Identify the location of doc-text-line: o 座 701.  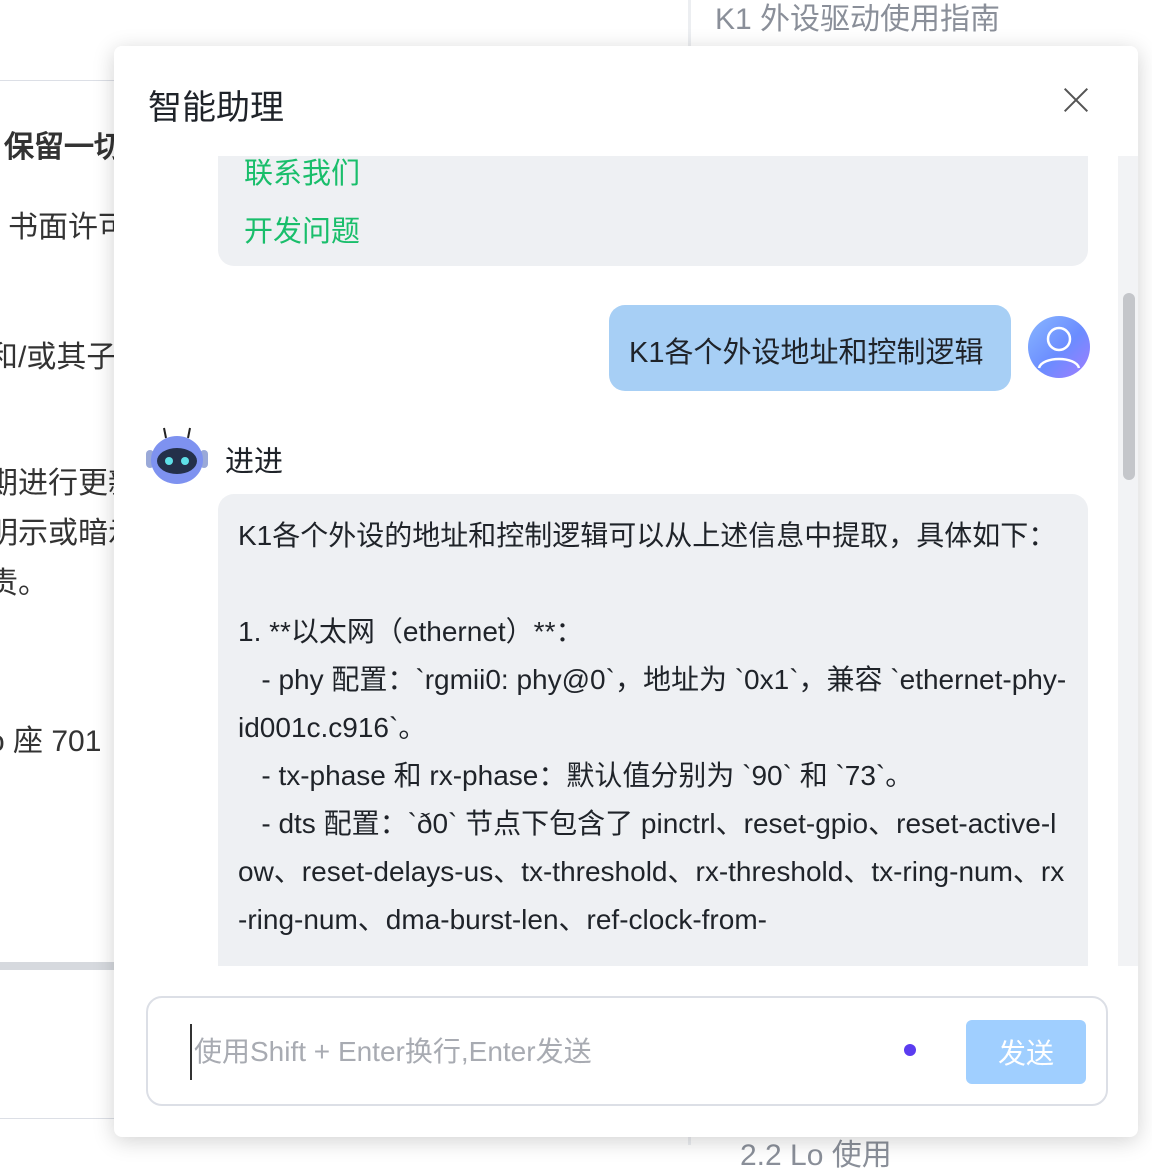
(51, 741).